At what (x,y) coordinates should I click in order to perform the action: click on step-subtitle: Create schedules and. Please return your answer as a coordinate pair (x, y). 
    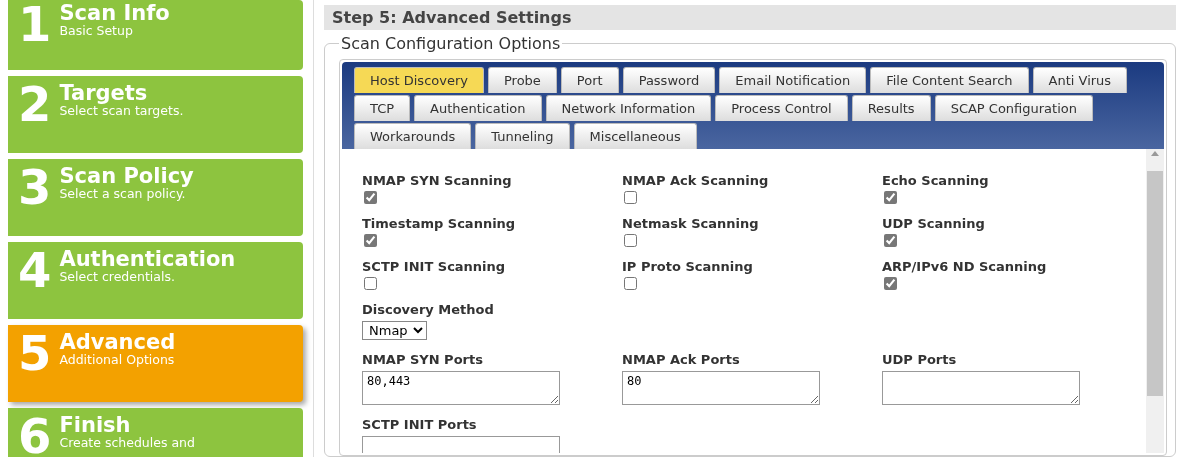
    Looking at the image, I should click on (127, 443).